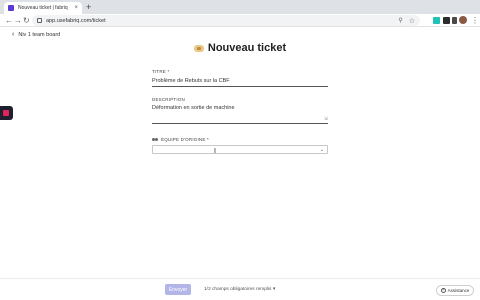  Describe the element at coordinates (443, 290) in the screenshot. I see `help-icon: ?` at that location.